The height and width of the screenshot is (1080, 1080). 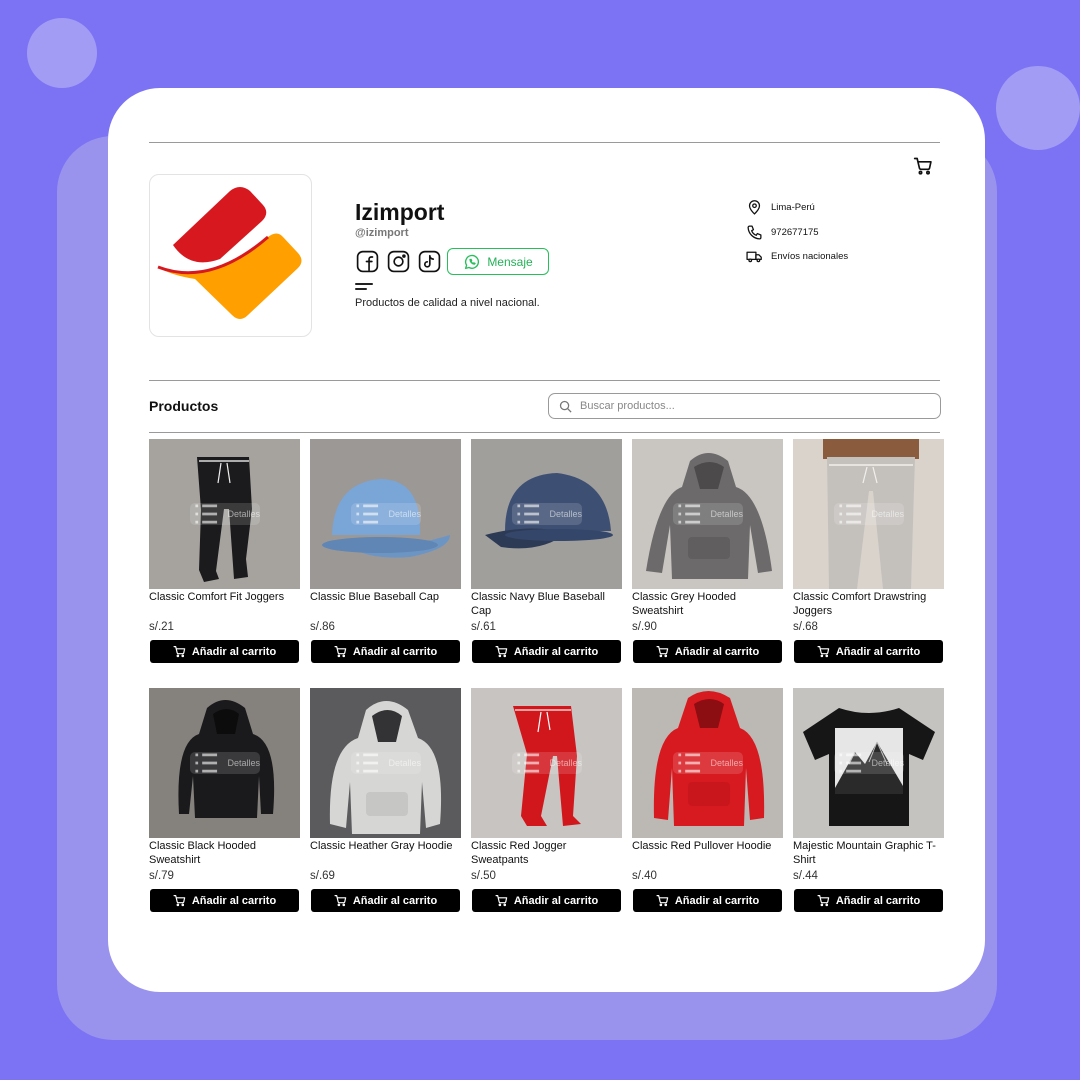 I want to click on facebook-icon, so click(x=367, y=261).